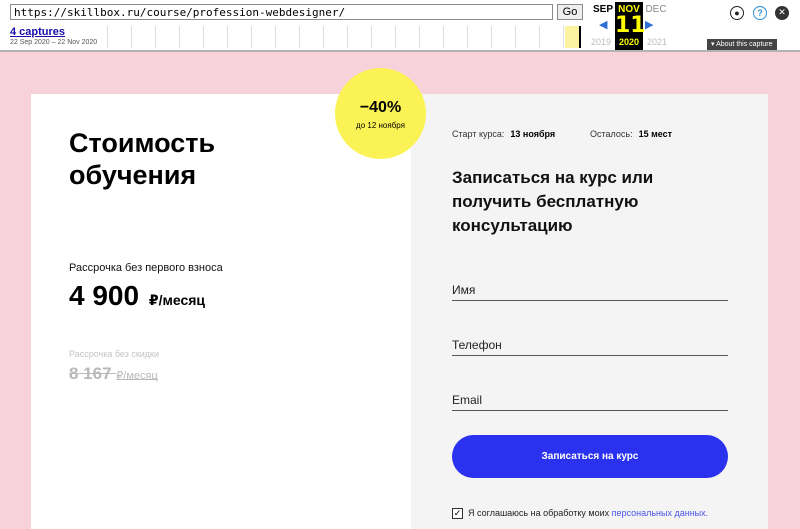  What do you see at coordinates (114, 354) in the screenshot?
I see `old-price-label: Рассрочка без скидки` at bounding box center [114, 354].